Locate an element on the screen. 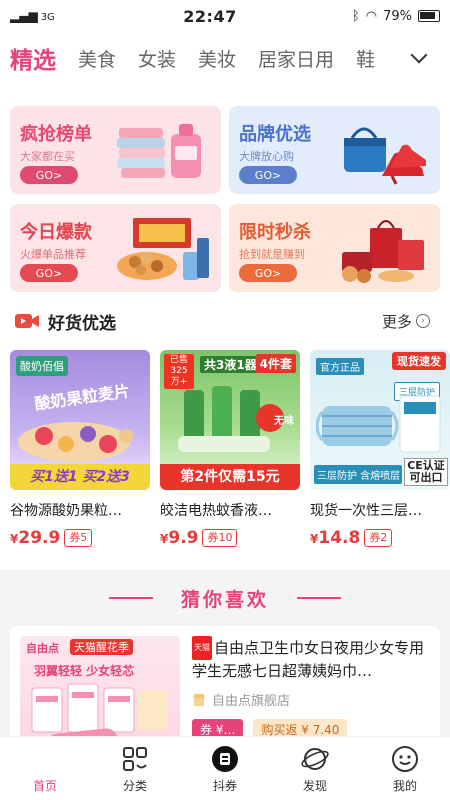 The width and height of the screenshot is (450, 800). tab-shoes: 鞋 is located at coordinates (365, 58).